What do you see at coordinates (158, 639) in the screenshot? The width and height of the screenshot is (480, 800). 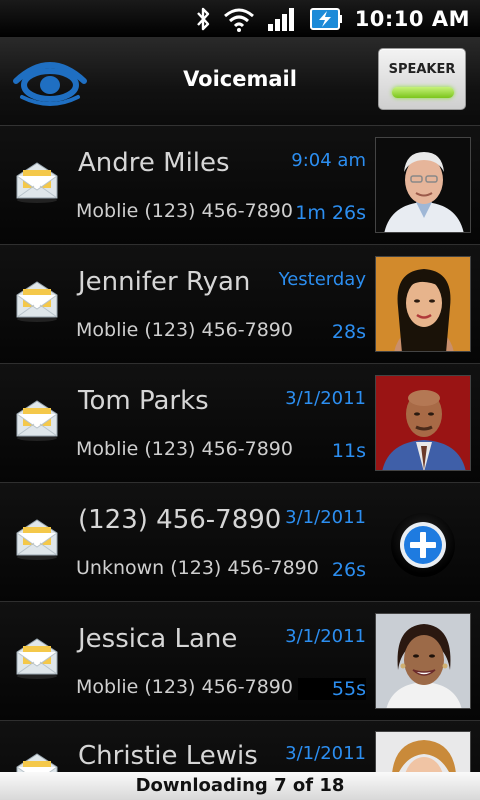 I see `caller-name: Jessica Lane` at bounding box center [158, 639].